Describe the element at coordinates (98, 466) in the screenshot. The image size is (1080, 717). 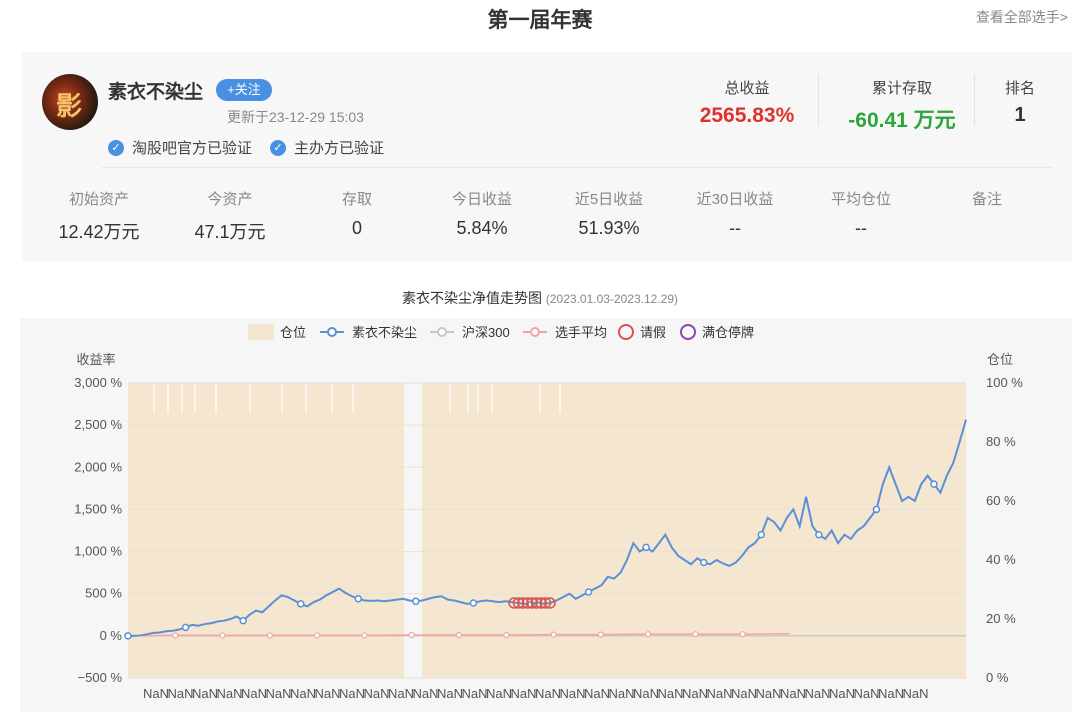
I see `y-tick-left: 2,000 %` at that location.